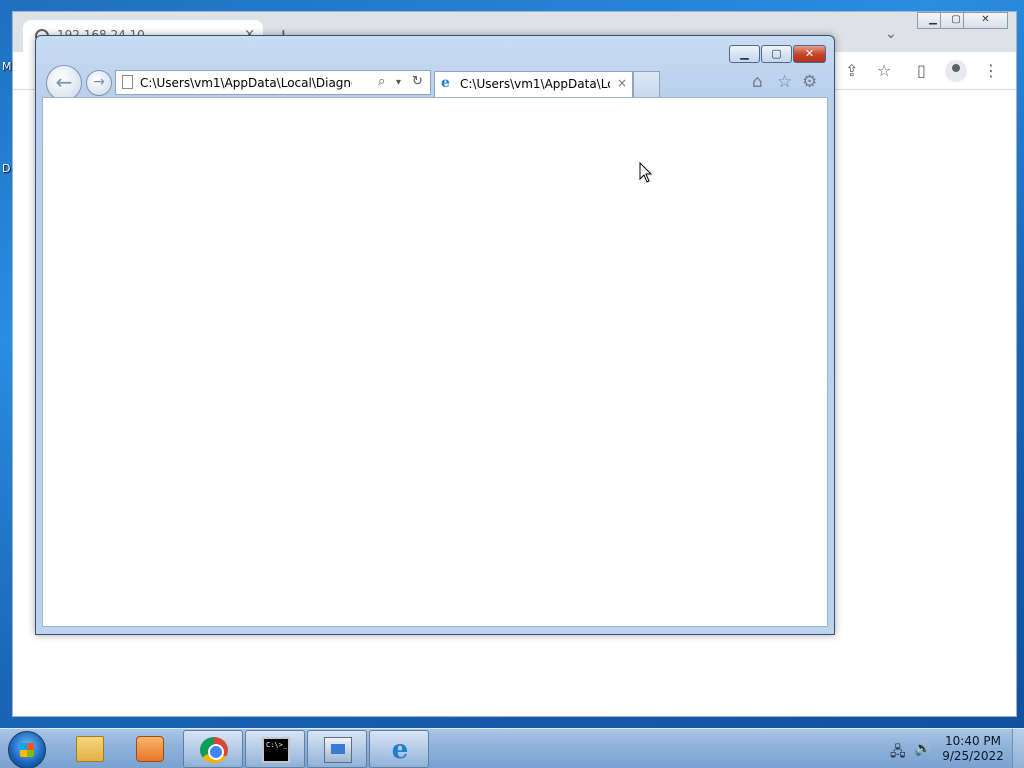  What do you see at coordinates (784, 82) in the screenshot?
I see `favorites-icon: ☆` at bounding box center [784, 82].